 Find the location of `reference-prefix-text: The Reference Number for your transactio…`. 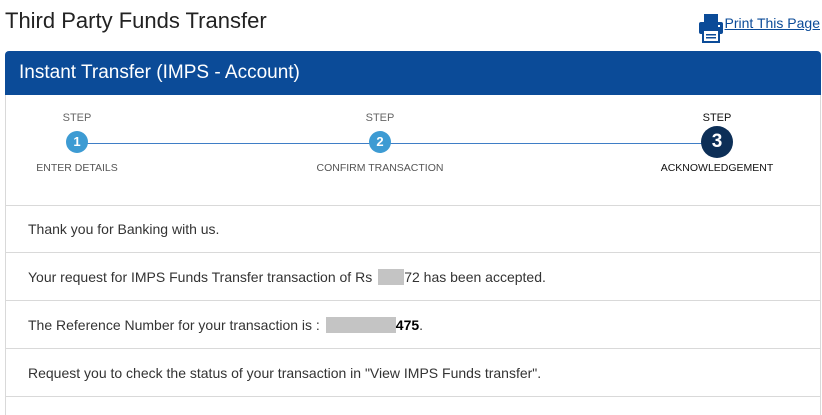

reference-prefix-text: The Reference Number for your transactio… is located at coordinates (174, 324).